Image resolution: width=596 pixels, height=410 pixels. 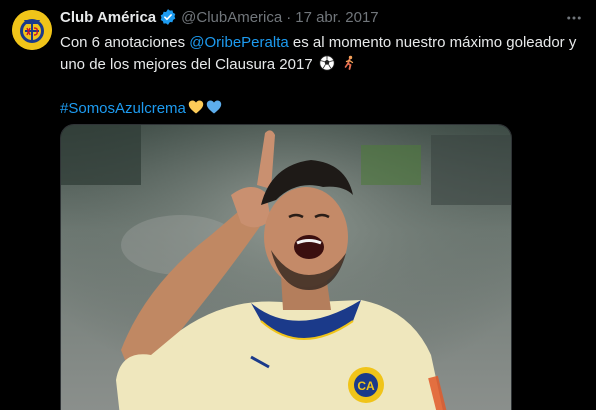 What do you see at coordinates (123, 108) in the screenshot?
I see `hashtag-link: #SomosAzulcrema` at bounding box center [123, 108].